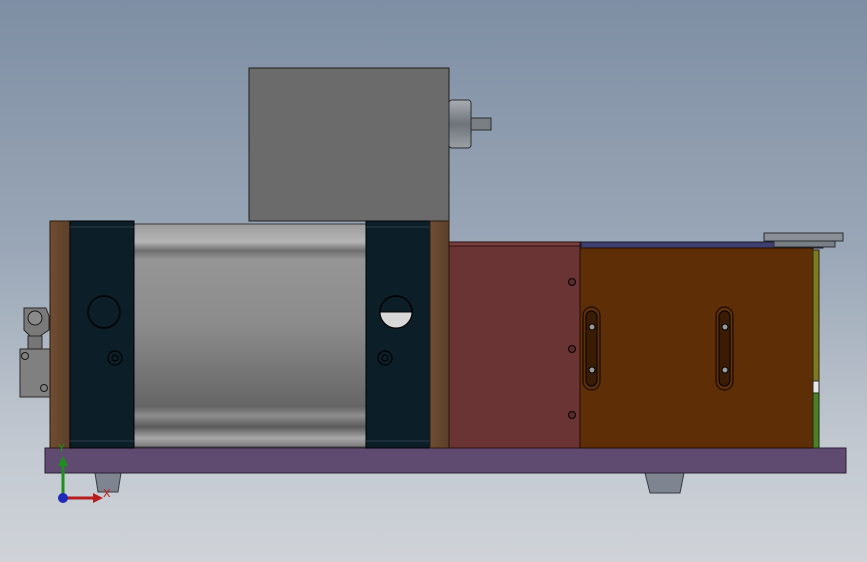 The image size is (867, 562). I want to click on triad-y-arrowhead, so click(63, 461).